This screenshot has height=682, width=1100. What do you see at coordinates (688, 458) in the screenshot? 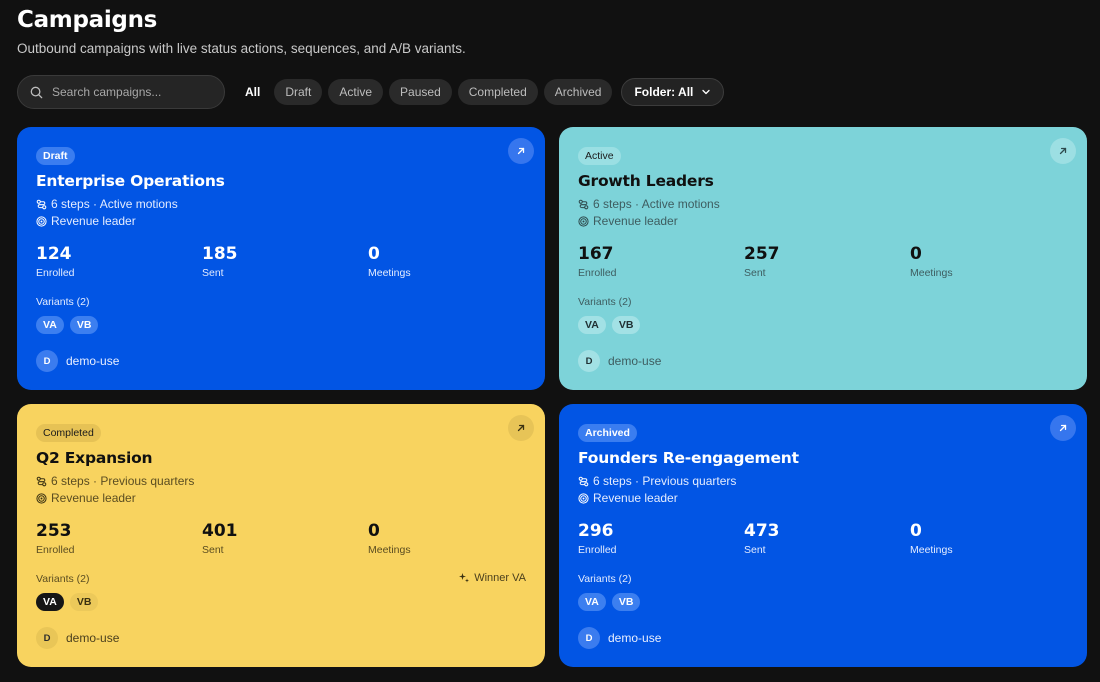
I see `campaign-title: Founders Re-engagement` at bounding box center [688, 458].